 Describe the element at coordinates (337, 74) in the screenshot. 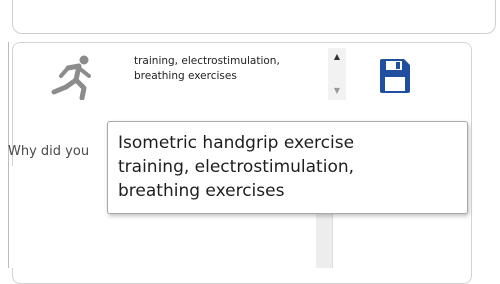

I see `activity-textarea-scrollbar: ▲ ▼` at that location.